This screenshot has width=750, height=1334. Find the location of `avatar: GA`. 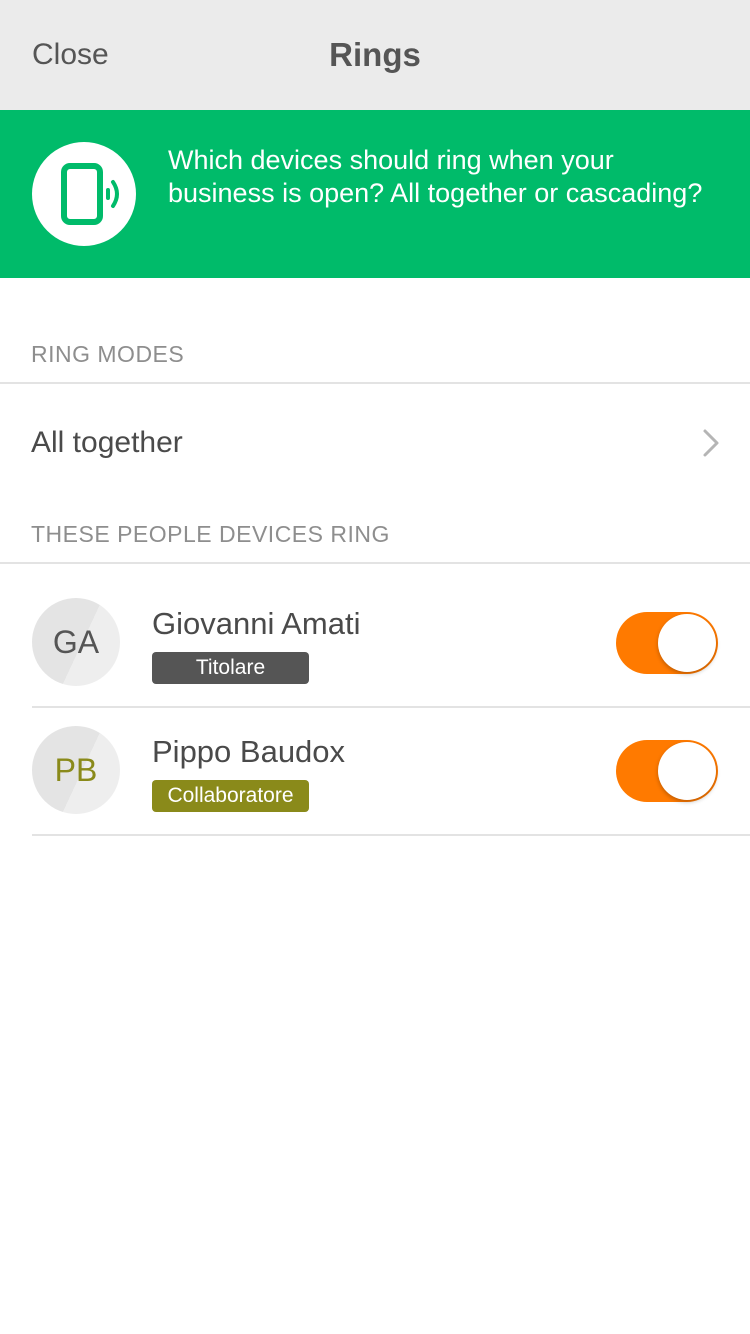

avatar: GA is located at coordinates (76, 642).